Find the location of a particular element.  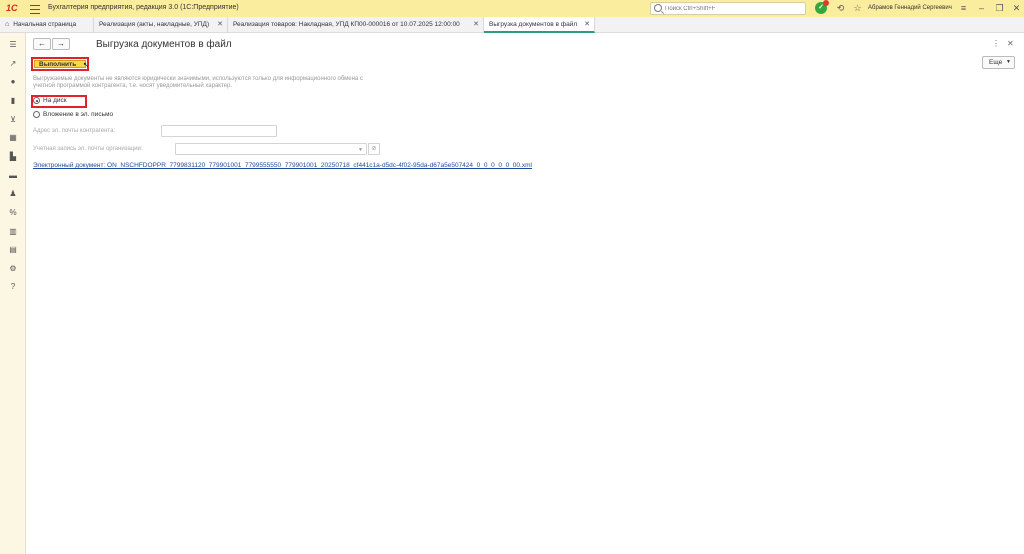

radio-button is located at coordinates (36, 114).